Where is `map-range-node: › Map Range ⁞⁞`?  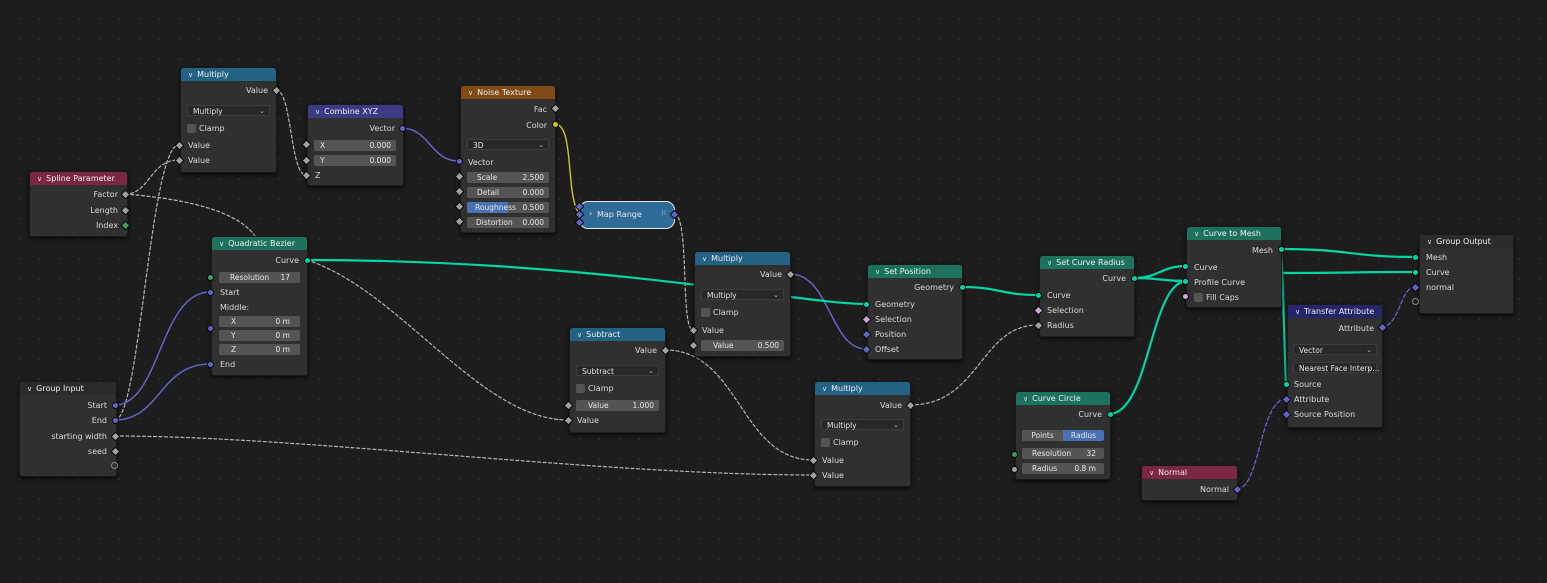
map-range-node: › Map Range ⁞⁞ is located at coordinates (627, 215).